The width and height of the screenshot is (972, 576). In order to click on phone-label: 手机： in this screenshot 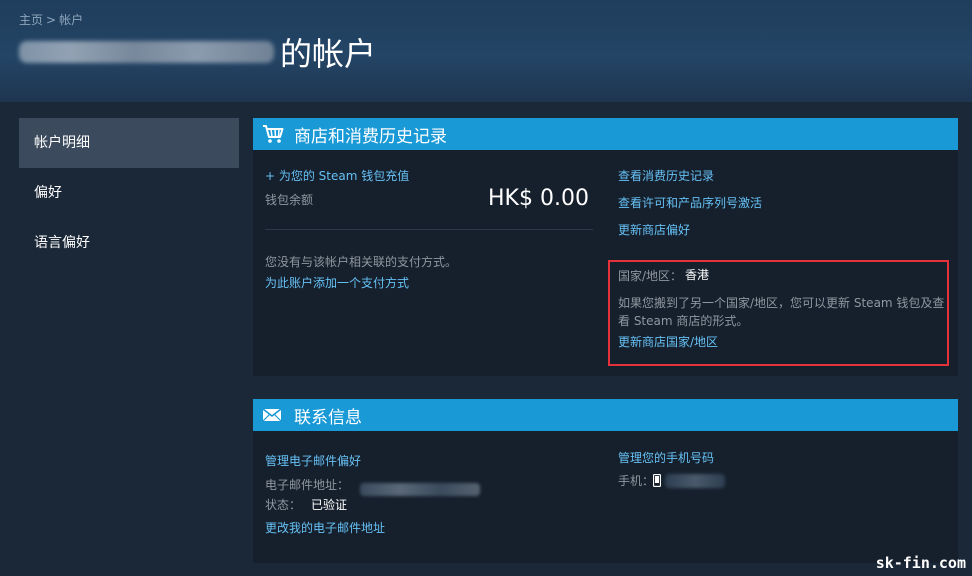, I will do `click(636, 481)`.